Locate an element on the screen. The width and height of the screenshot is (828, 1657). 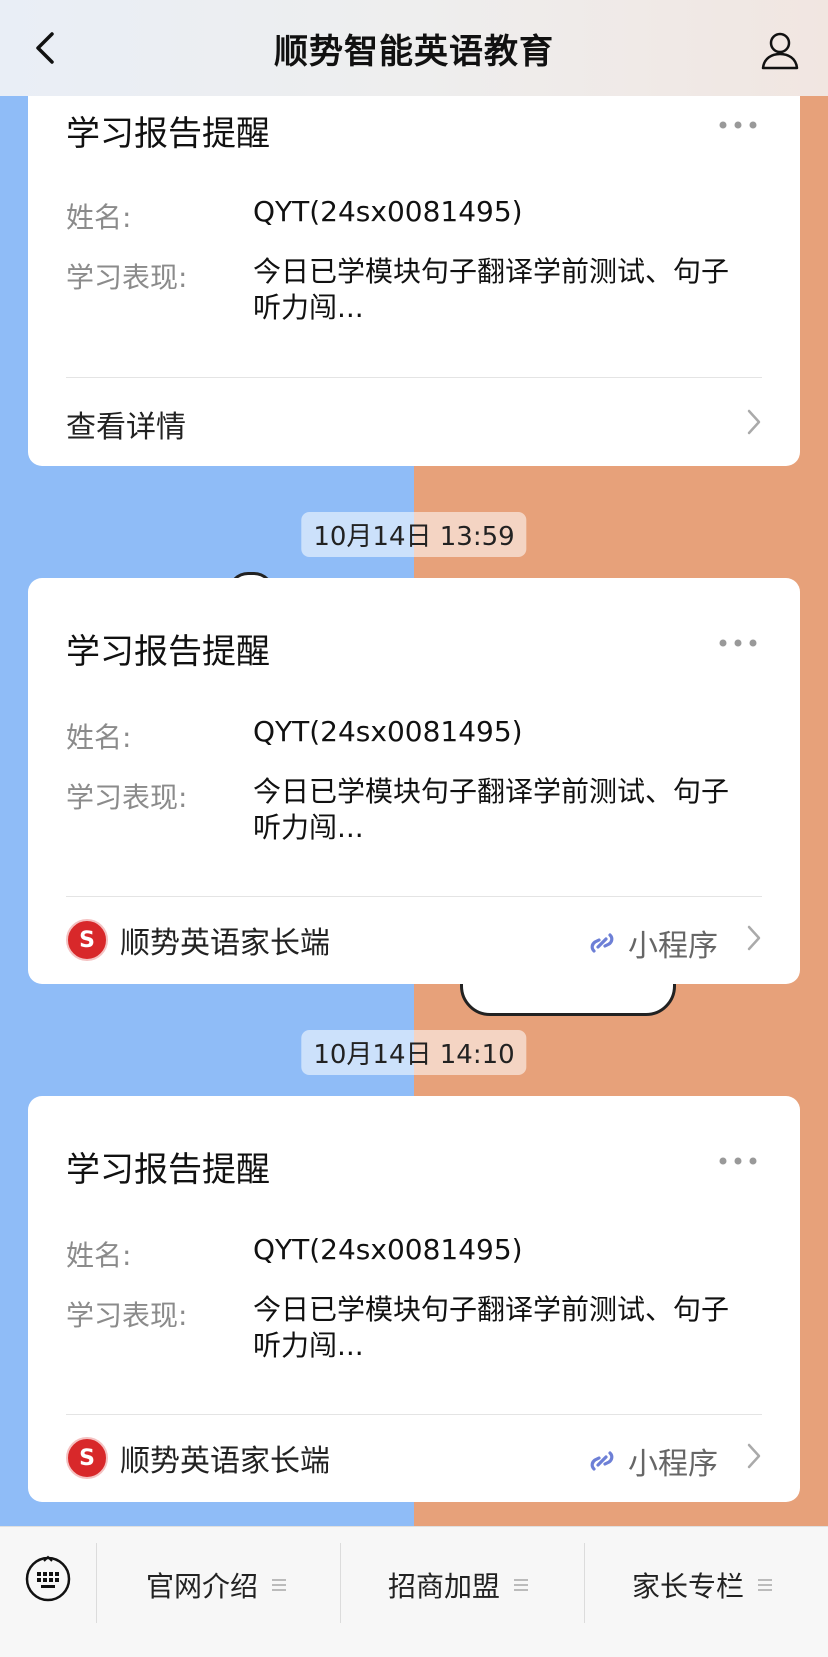
view-details-label: 查看详情 is located at coordinates (126, 427).